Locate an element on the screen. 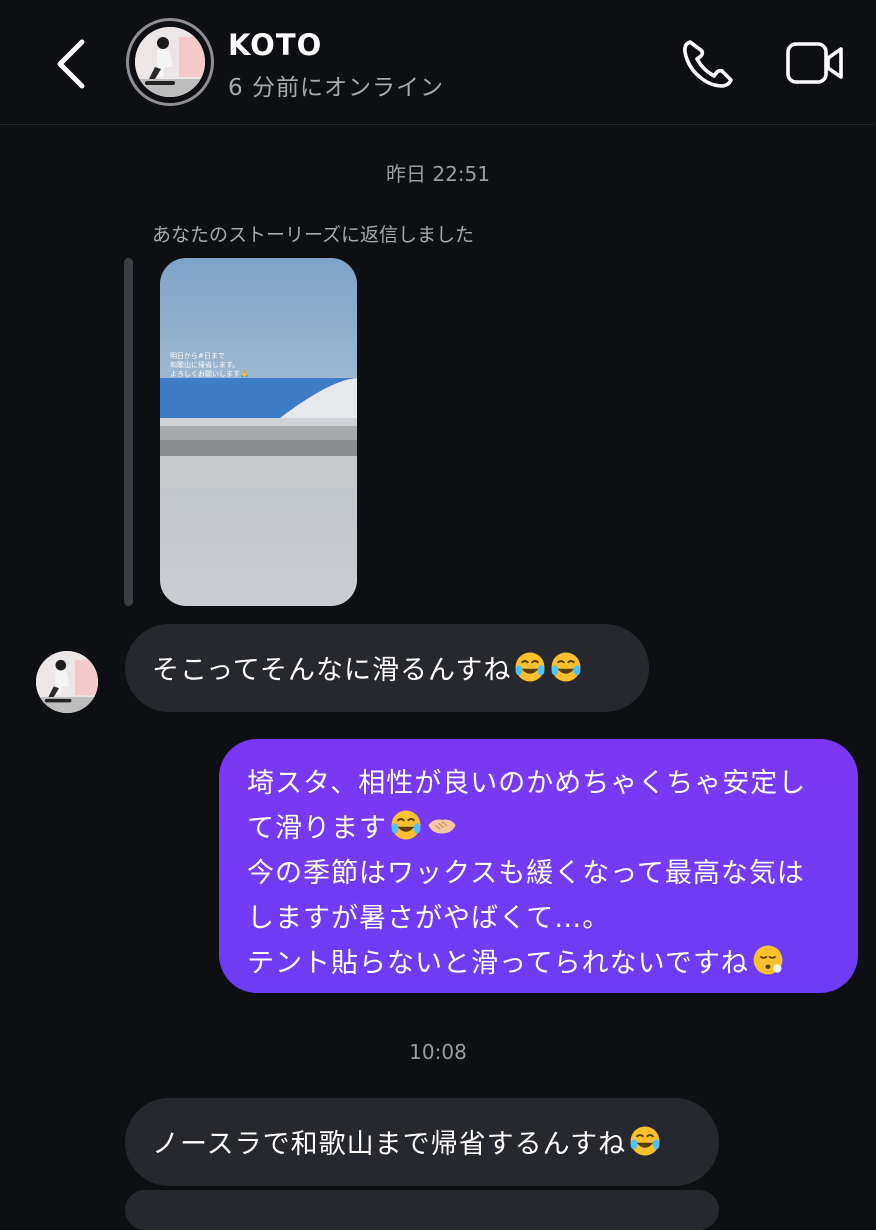 Image resolution: width=876 pixels, height=1230 pixels. video-call-button is located at coordinates (815, 63).